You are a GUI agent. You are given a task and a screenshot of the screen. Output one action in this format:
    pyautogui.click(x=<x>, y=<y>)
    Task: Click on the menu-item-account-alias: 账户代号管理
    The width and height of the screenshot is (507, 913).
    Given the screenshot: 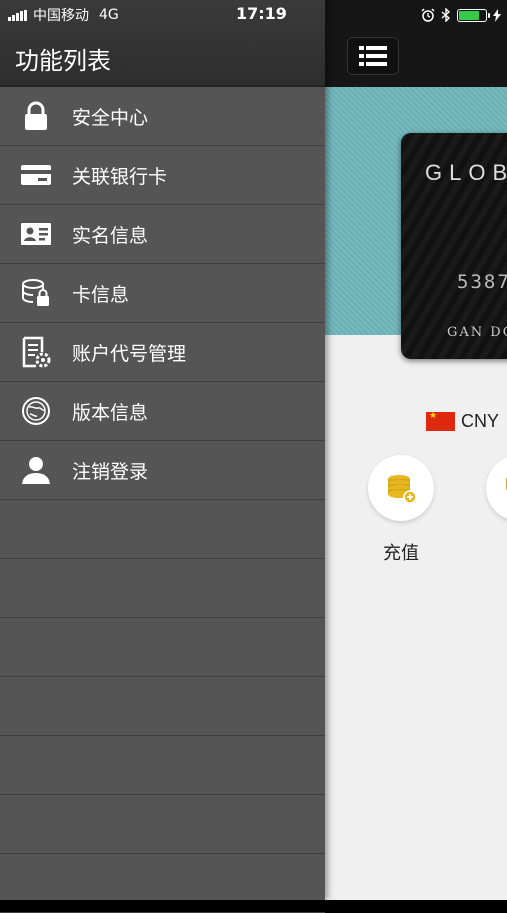 What is the action you would take?
    pyautogui.click(x=162, y=352)
    